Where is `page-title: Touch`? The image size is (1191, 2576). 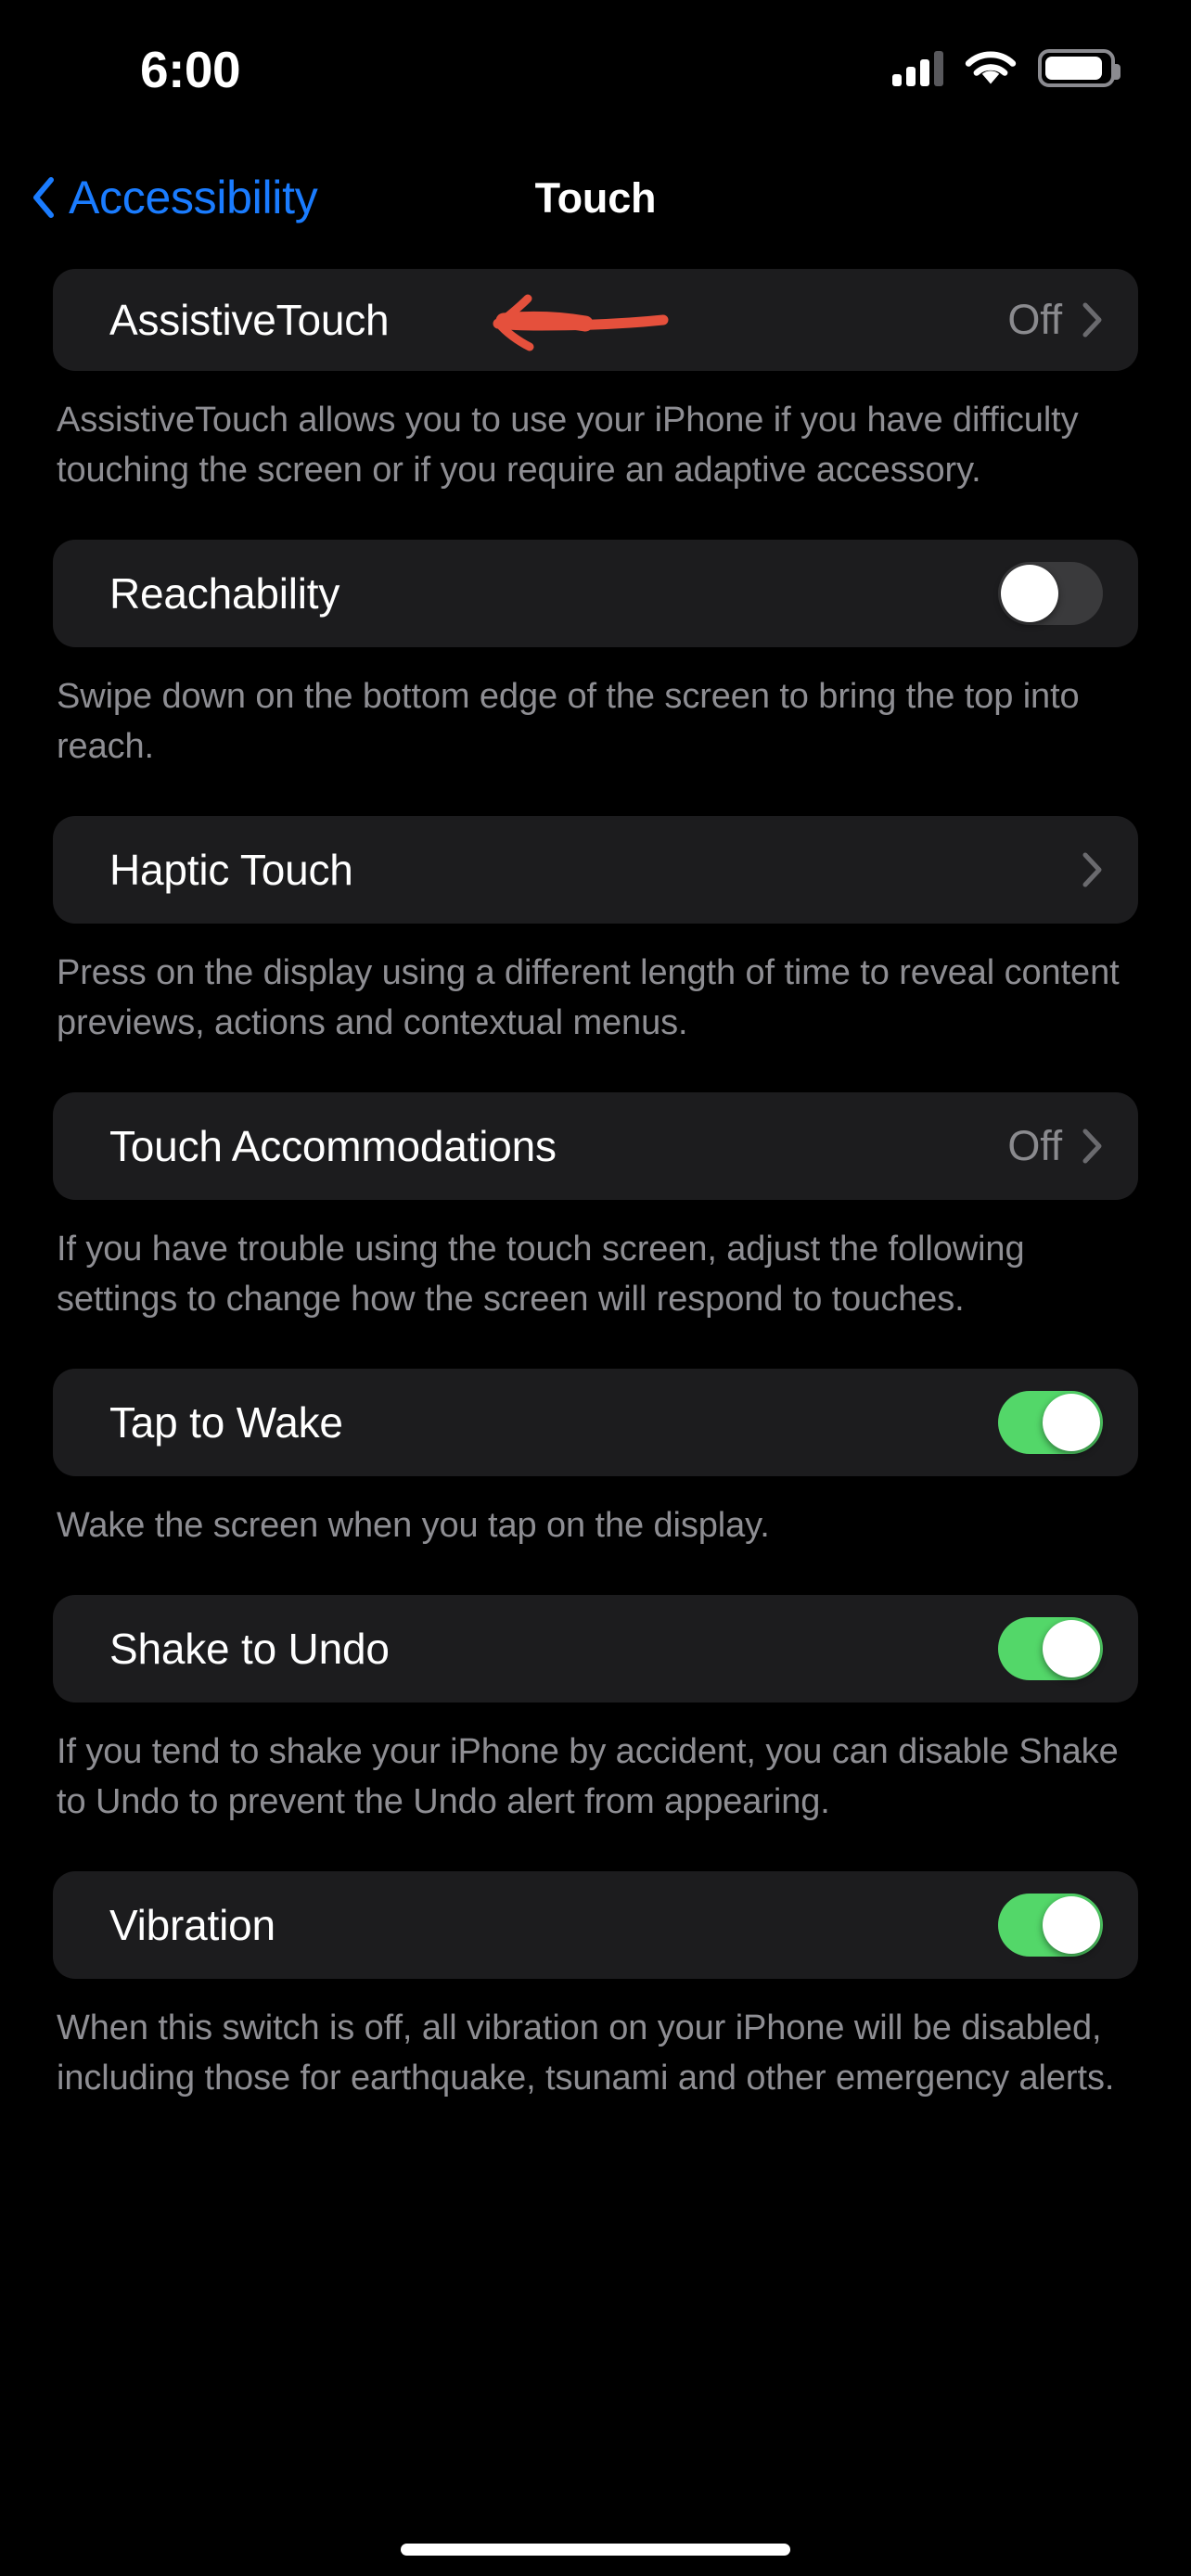 page-title: Touch is located at coordinates (595, 198).